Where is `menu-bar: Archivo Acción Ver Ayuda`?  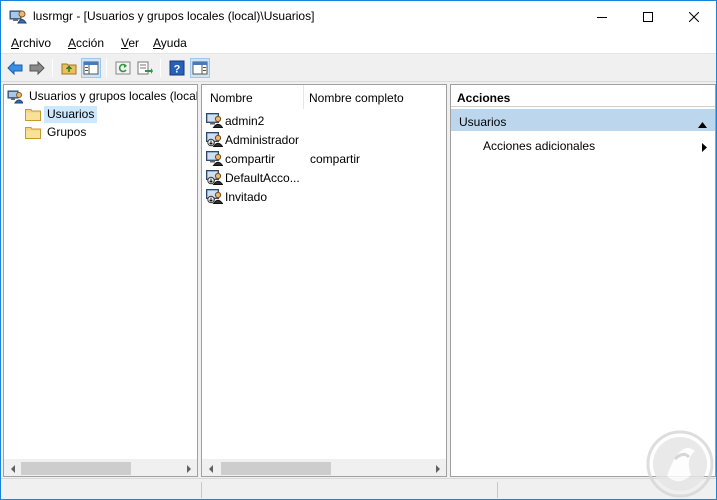
menu-bar: Archivo Acción Ver Ayuda is located at coordinates (358, 43).